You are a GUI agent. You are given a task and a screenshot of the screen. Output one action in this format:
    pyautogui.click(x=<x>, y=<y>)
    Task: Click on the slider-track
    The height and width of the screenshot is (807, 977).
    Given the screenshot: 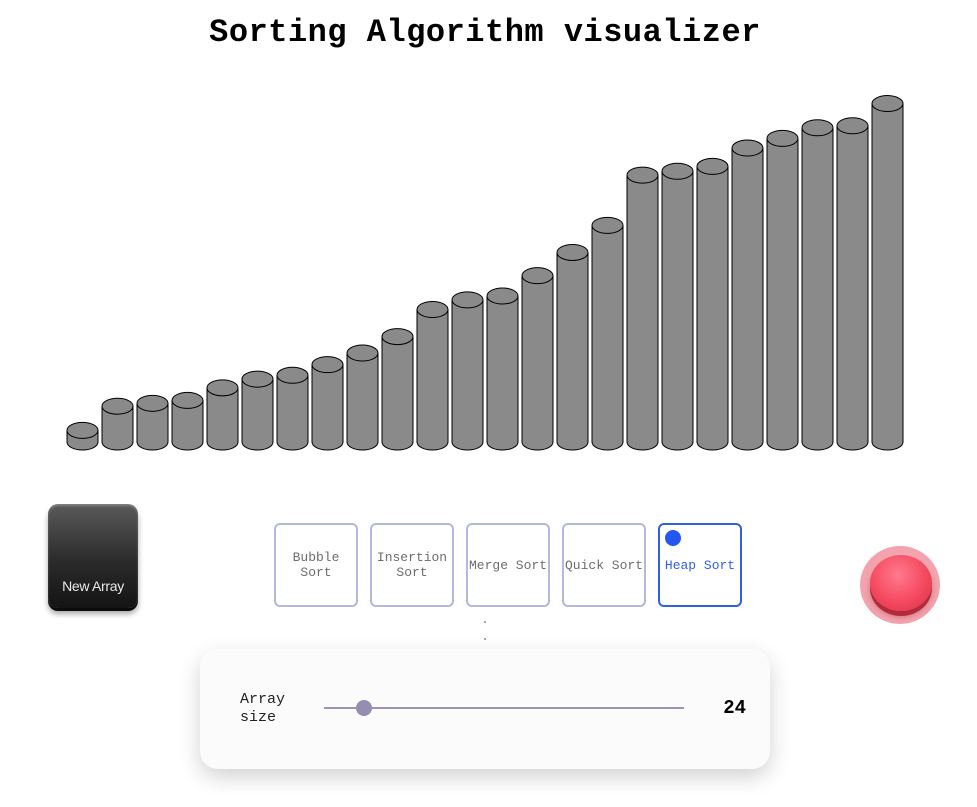 What is the action you would take?
    pyautogui.click(x=504, y=708)
    